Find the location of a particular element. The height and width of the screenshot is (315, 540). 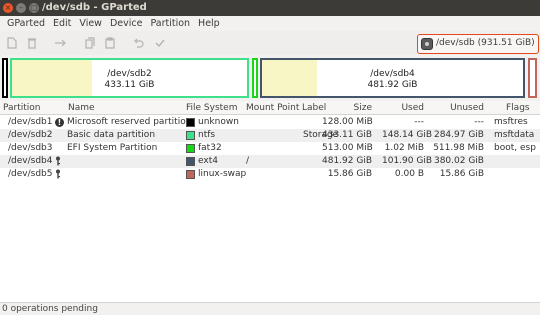

key-icon is located at coordinates (58, 175).